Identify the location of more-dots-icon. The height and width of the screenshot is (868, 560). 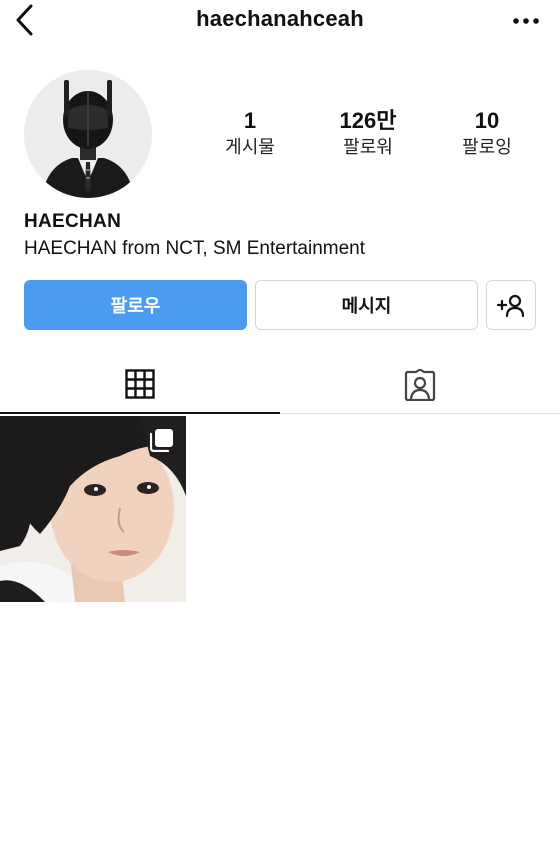
(526, 21).